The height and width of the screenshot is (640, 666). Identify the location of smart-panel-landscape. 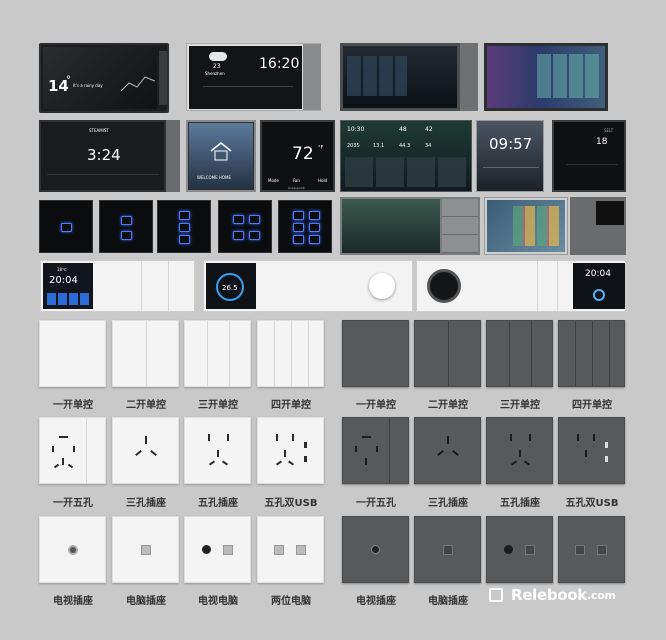
(410, 226).